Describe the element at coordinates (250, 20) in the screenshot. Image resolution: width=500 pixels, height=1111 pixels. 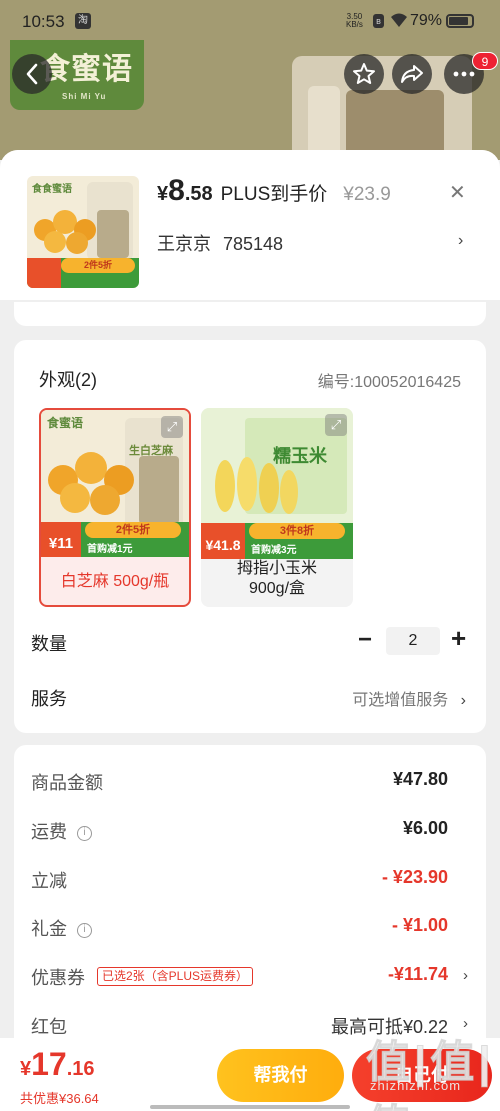
I see `status-bar: 10:53 淘 3.50 KB/s ʙ 79%` at that location.